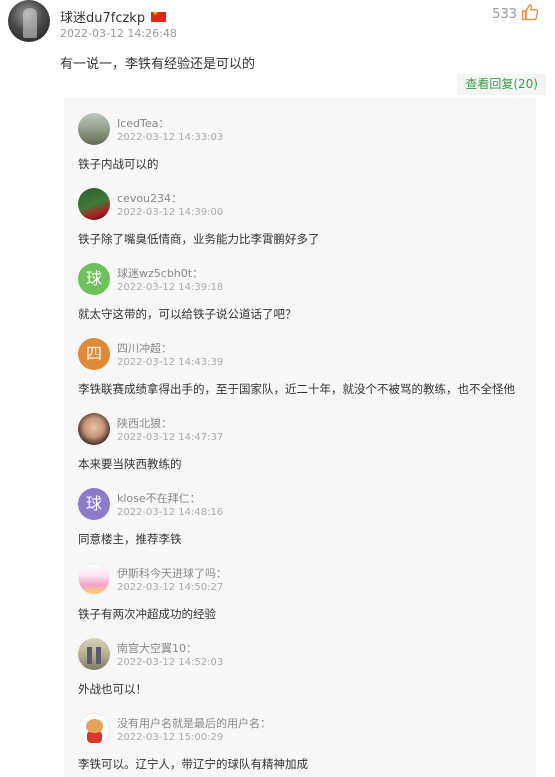 The height and width of the screenshot is (777, 555). What do you see at coordinates (147, 614) in the screenshot?
I see `reply-content: 铁子有两次冲超成功的经验` at bounding box center [147, 614].